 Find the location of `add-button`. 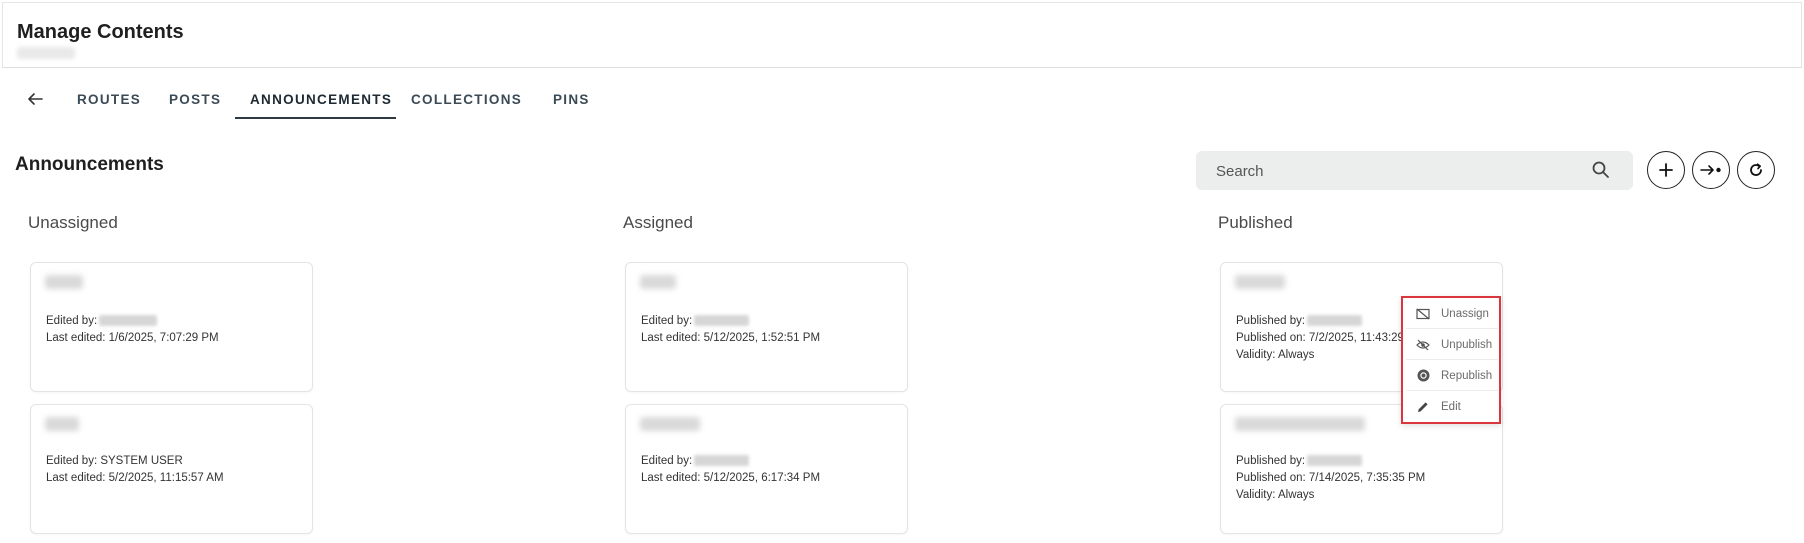

add-button is located at coordinates (1666, 170).